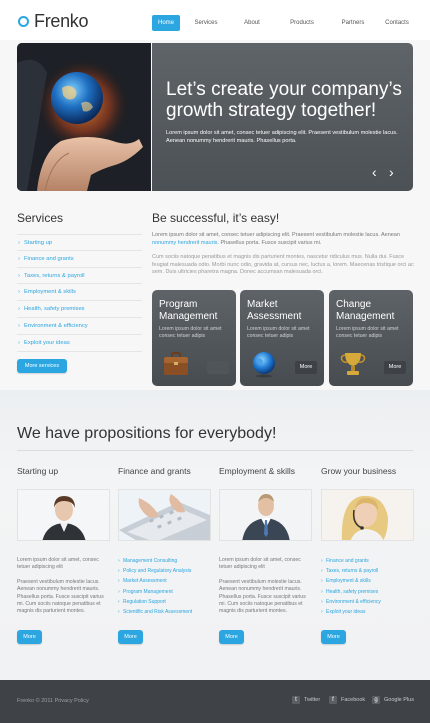 This screenshot has width=430, height=723. What do you see at coordinates (367, 592) in the screenshot?
I see `column-link: Health, safety premises` at bounding box center [367, 592].